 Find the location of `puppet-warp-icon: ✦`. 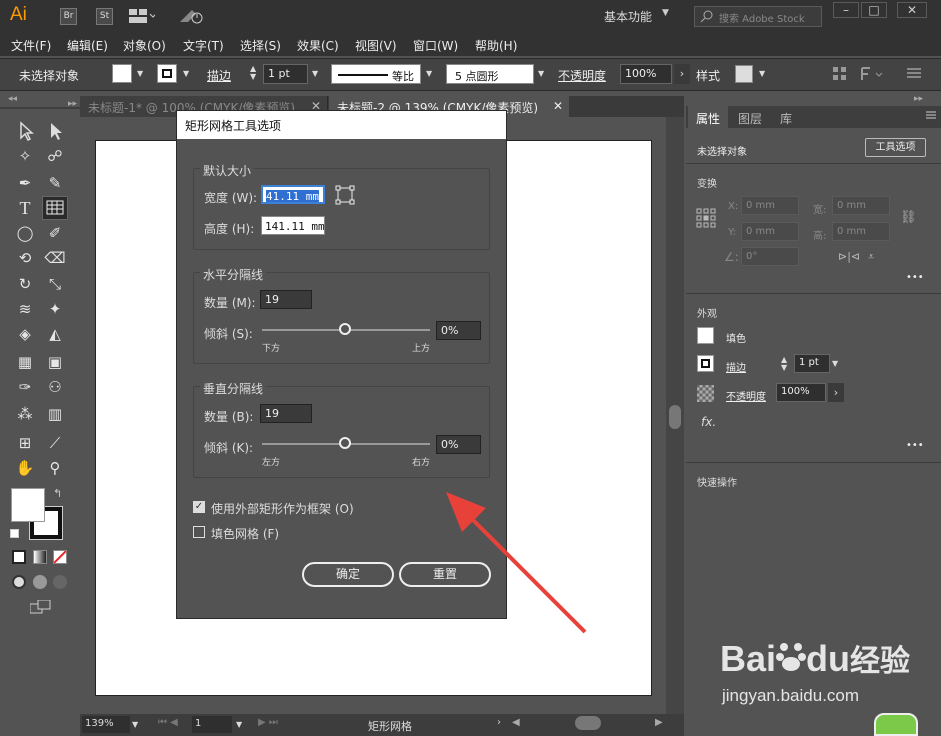

puppet-warp-icon: ✦ is located at coordinates (55, 309).